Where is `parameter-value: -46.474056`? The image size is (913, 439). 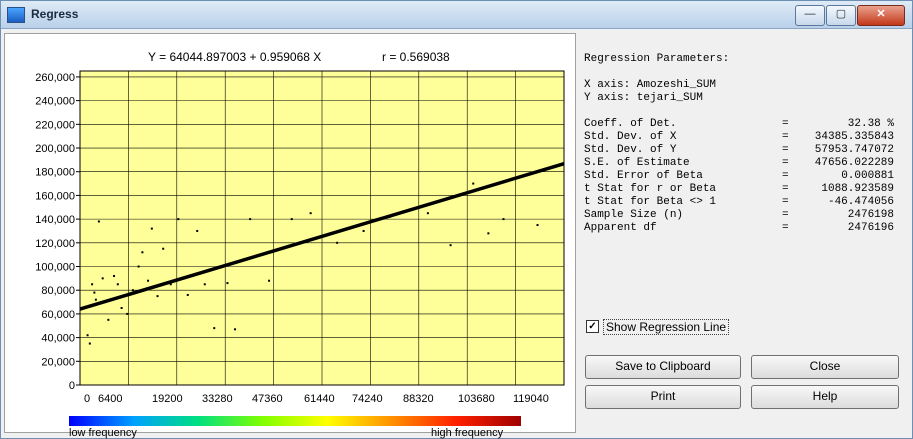
parameter-value: -46.474056 is located at coordinates (860, 202).